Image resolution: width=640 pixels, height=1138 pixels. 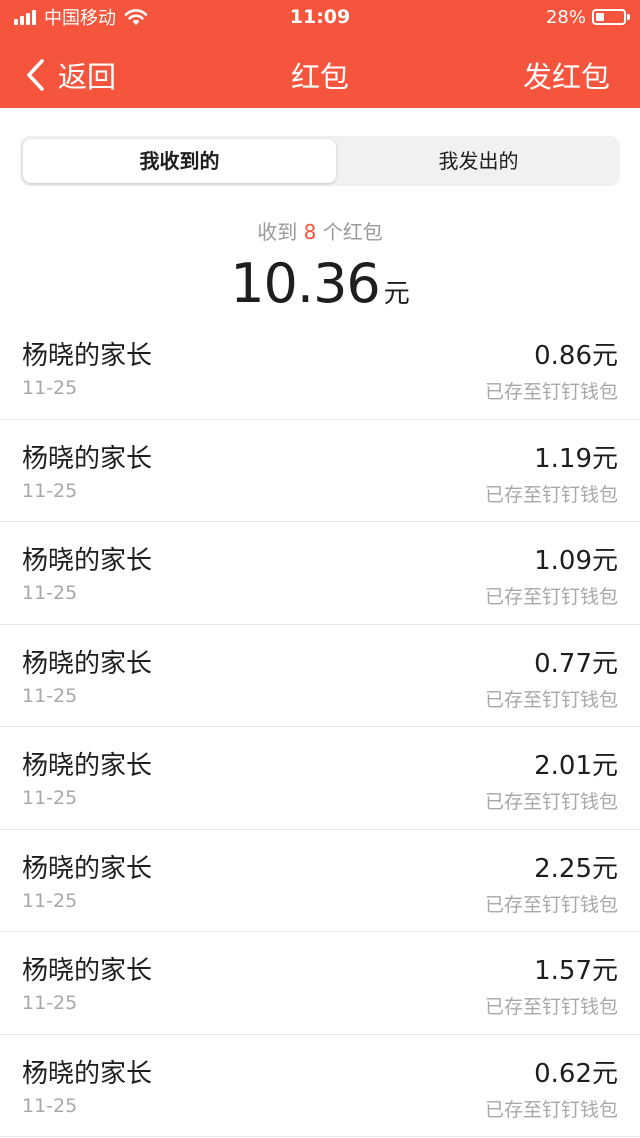 I want to click on packet-amount: 0.62元, so click(x=576, y=1073).